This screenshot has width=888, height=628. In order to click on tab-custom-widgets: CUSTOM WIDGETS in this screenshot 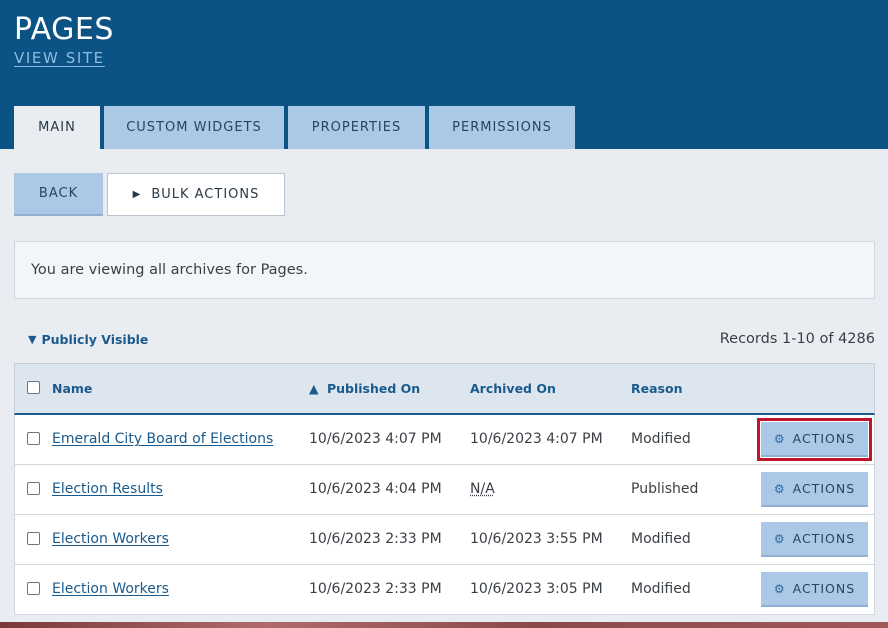, I will do `click(194, 127)`.